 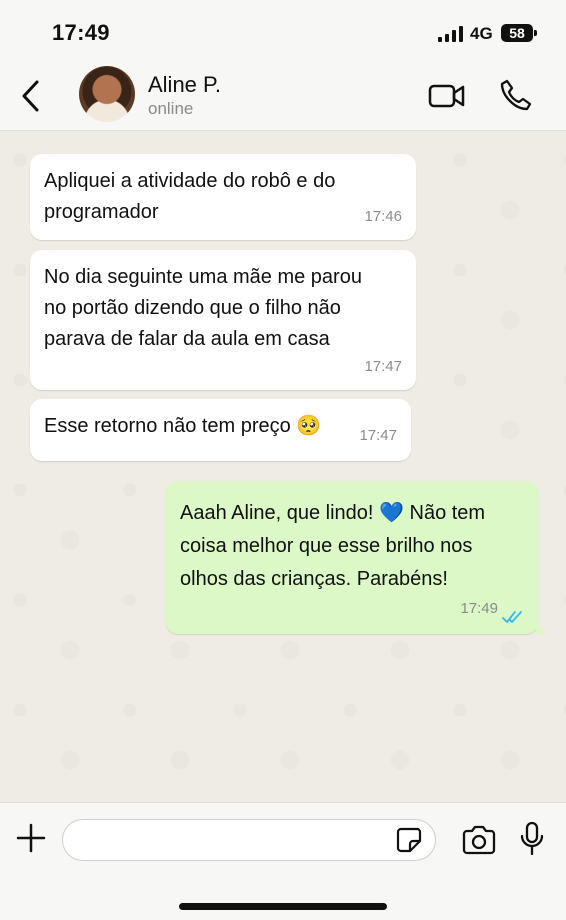 What do you see at coordinates (31, 838) in the screenshot?
I see `plus-icon` at bounding box center [31, 838].